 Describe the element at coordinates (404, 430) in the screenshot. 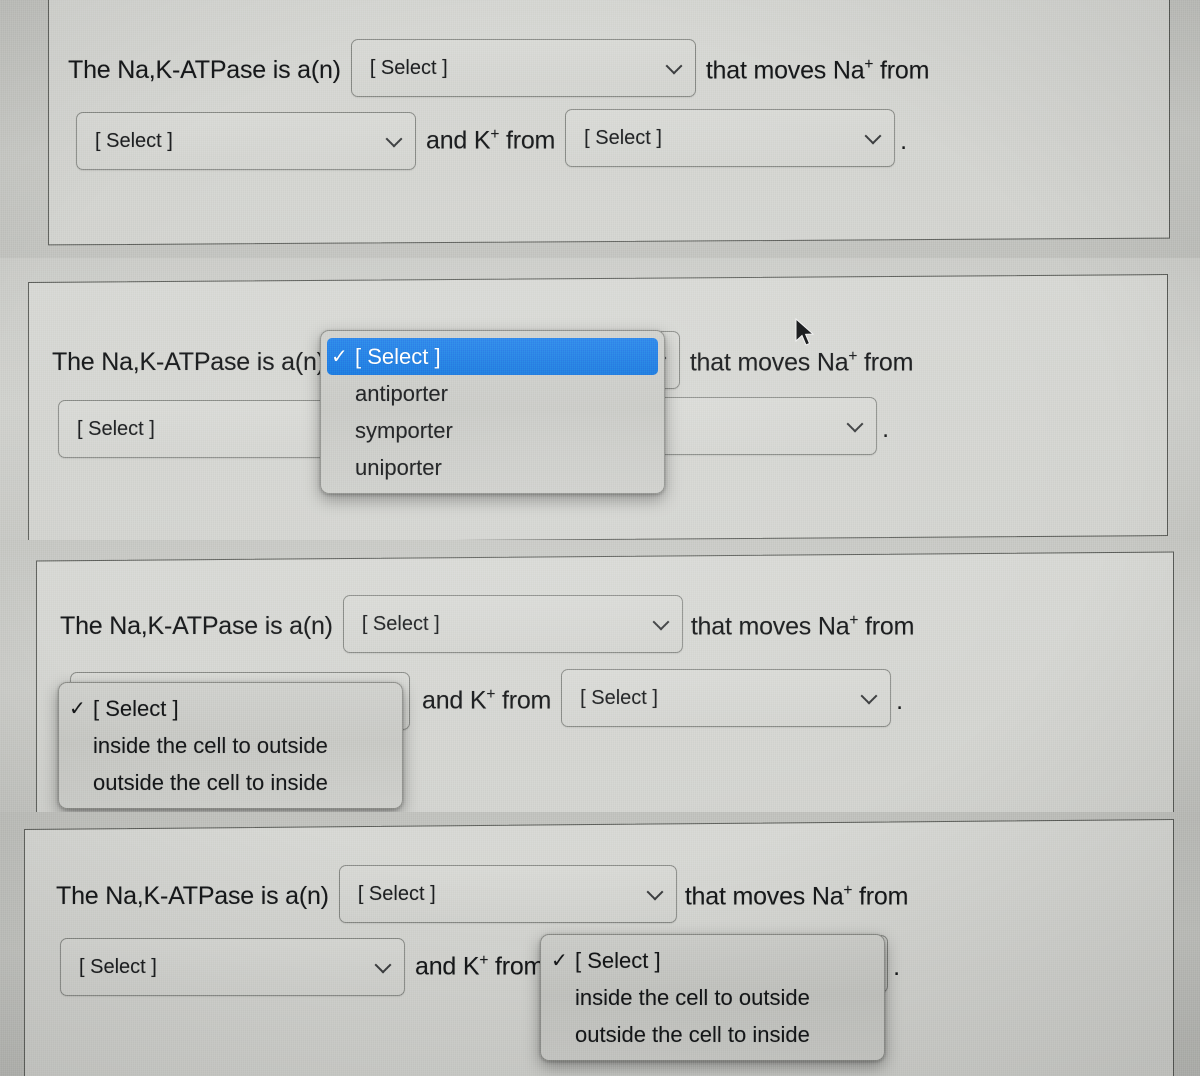

I see `dropdown-option-label: symporter` at that location.